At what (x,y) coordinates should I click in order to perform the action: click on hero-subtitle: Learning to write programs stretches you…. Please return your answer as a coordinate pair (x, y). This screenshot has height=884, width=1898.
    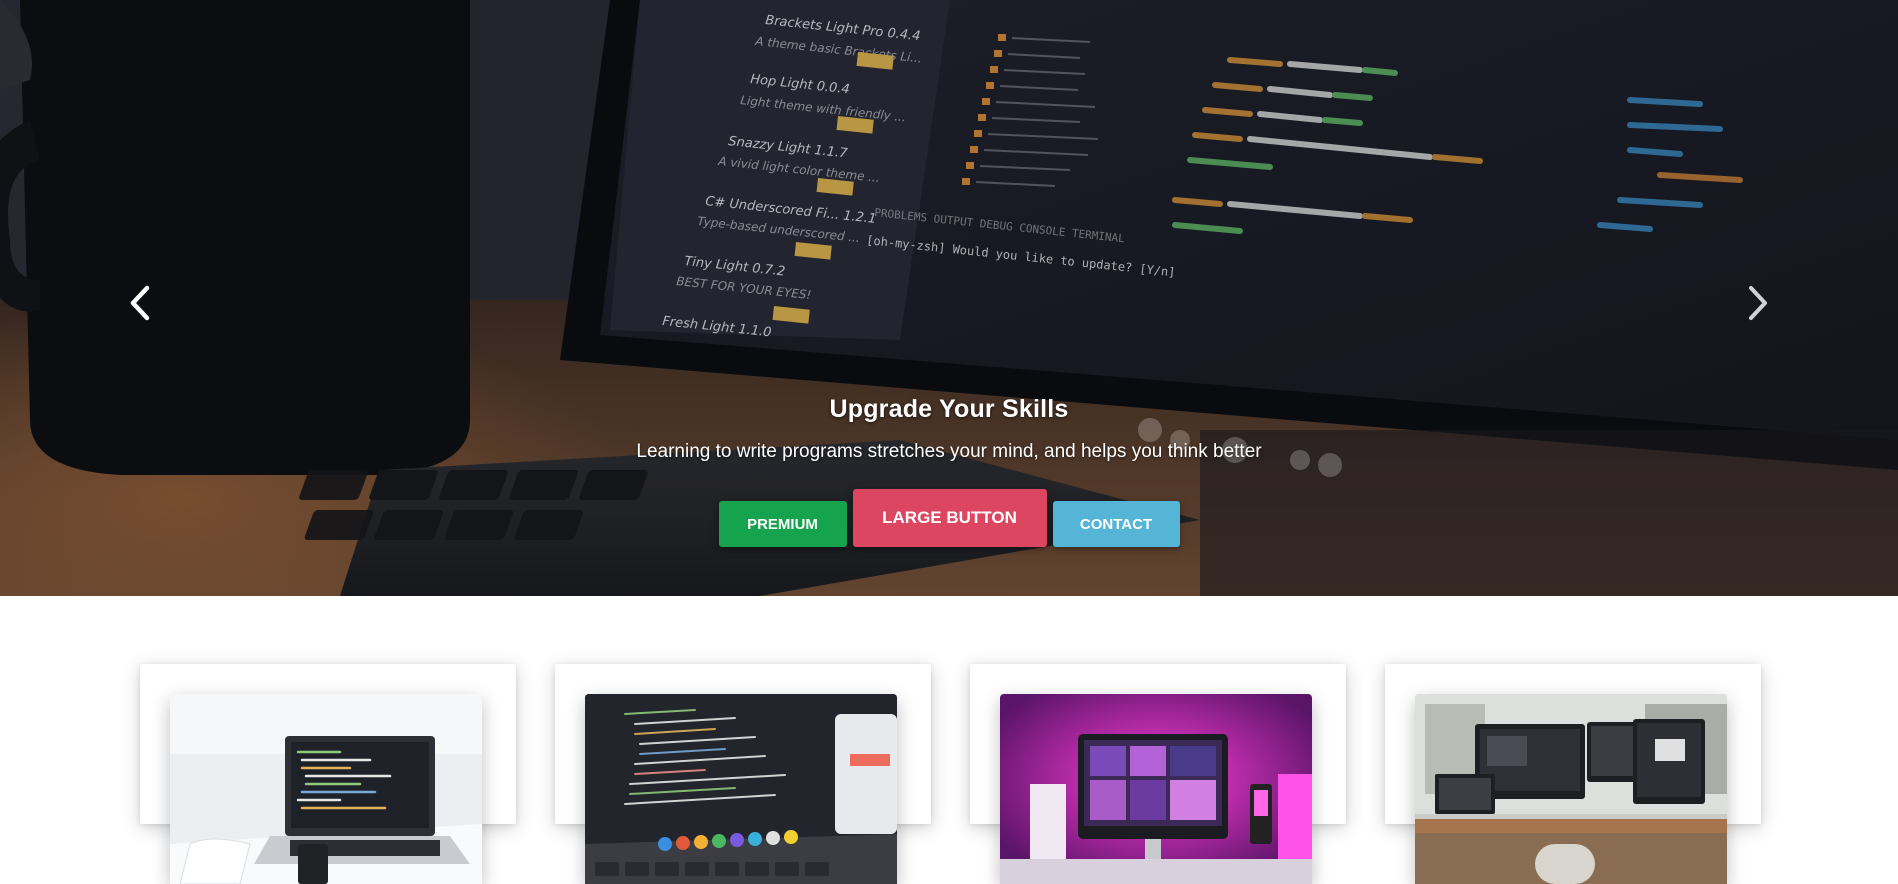
    Looking at the image, I should click on (949, 451).